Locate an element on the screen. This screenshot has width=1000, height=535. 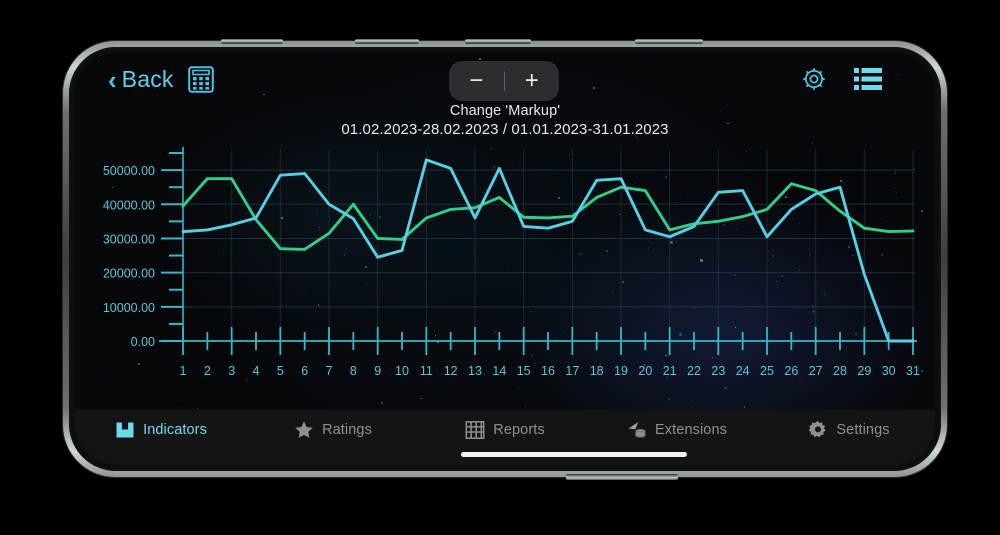
x-axis-tick-label: 18 is located at coordinates (597, 371).